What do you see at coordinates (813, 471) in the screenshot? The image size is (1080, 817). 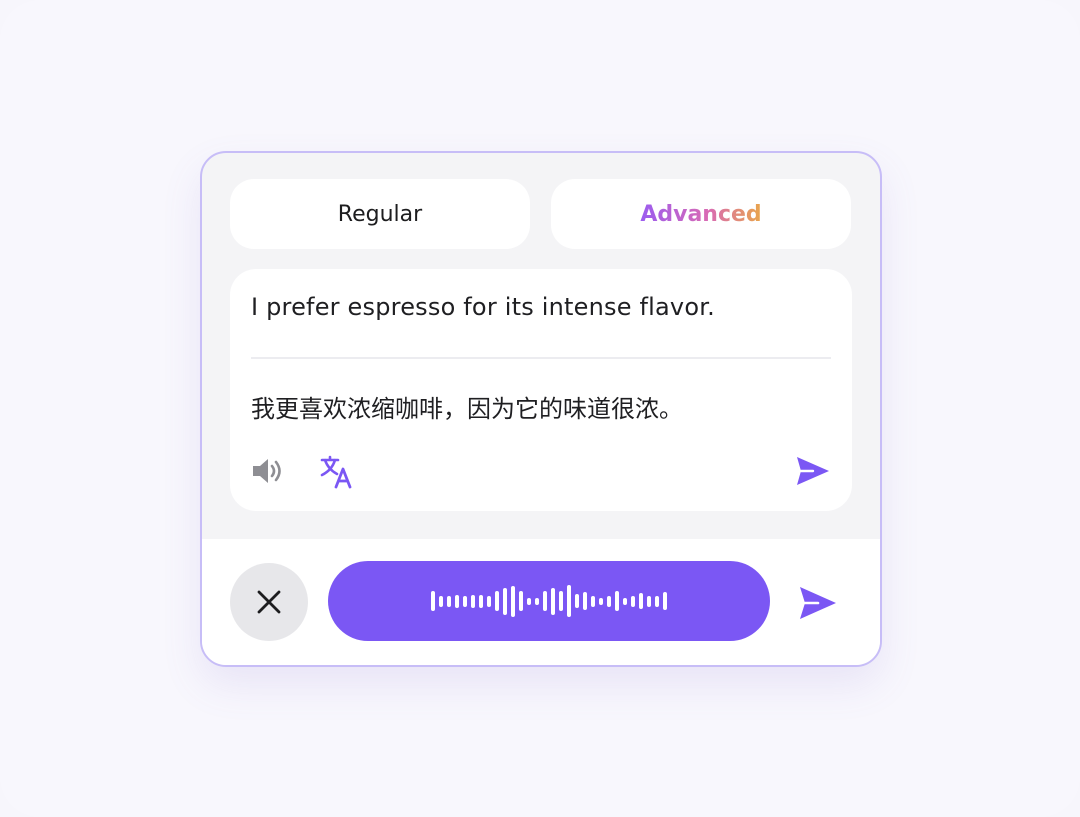 I see `send-icon` at bounding box center [813, 471].